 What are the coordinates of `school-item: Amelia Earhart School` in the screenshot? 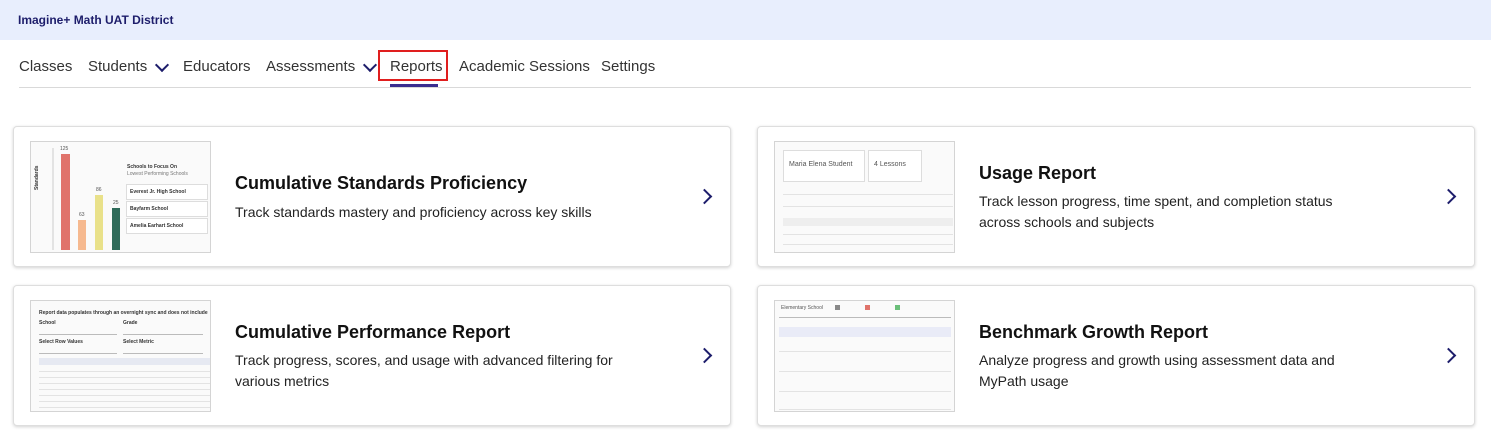 It's located at (167, 226).